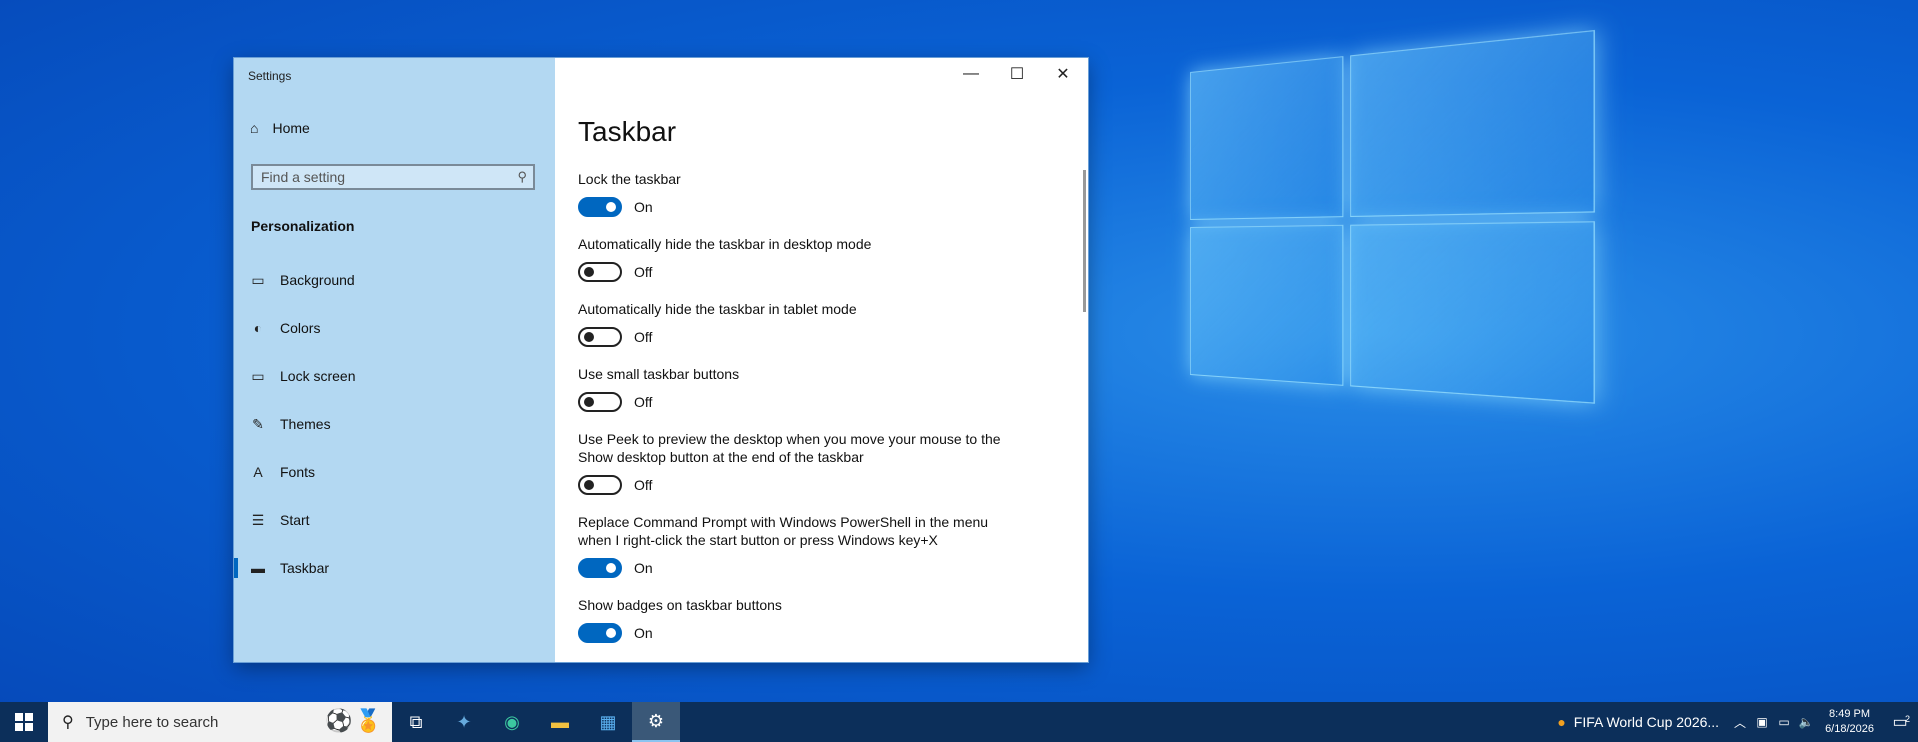  I want to click on palette-icon: ◐, so click(258, 328).